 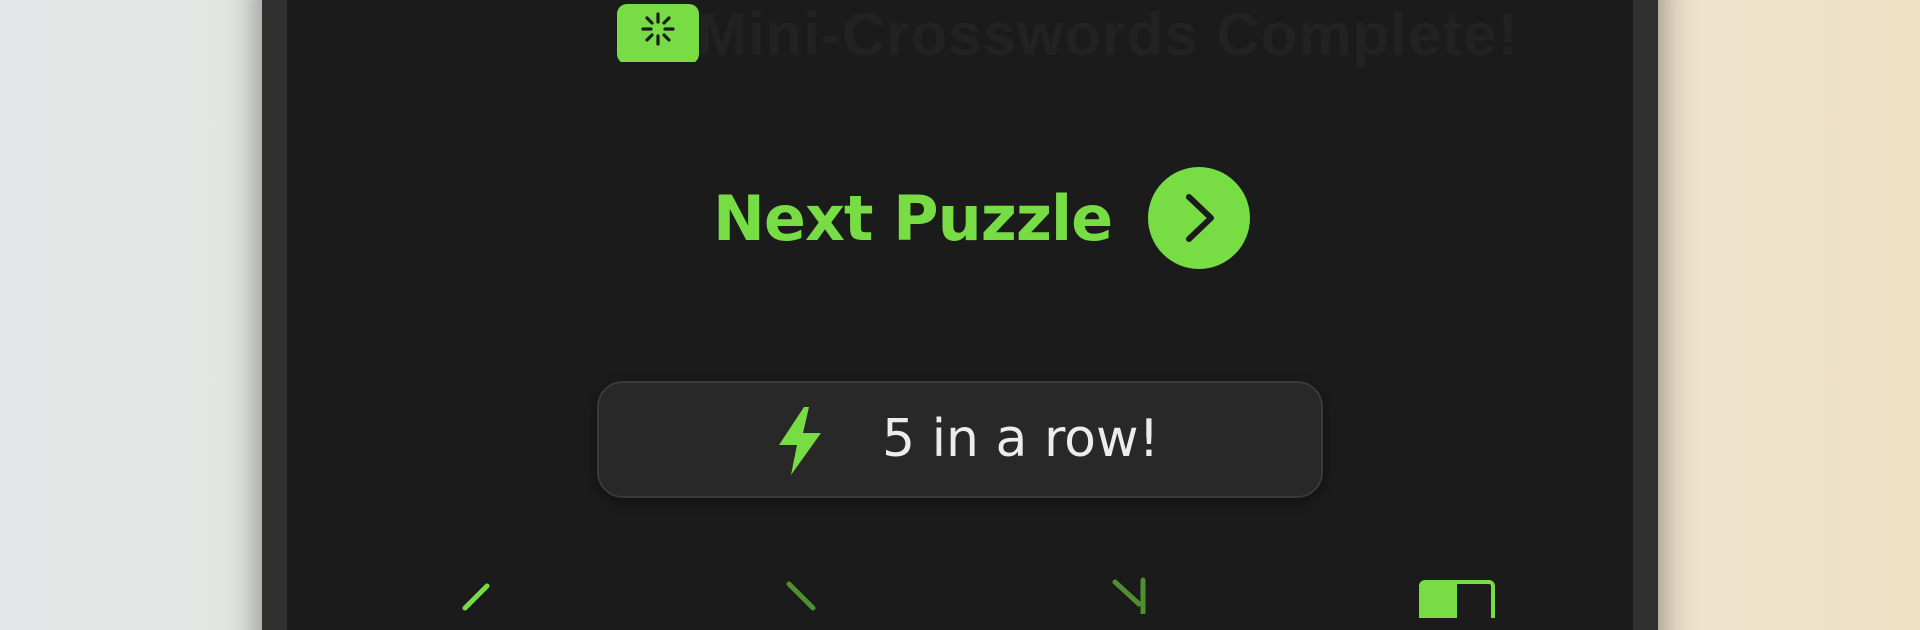 I want to click on completion-title: Mini-Crosswords Complete!, so click(x=1108, y=34).